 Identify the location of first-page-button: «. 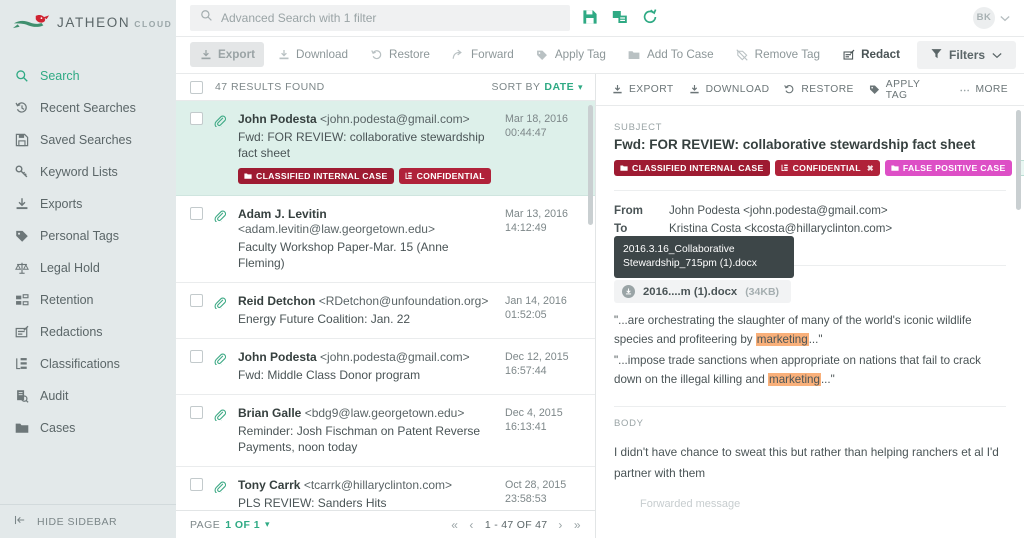
(454, 525).